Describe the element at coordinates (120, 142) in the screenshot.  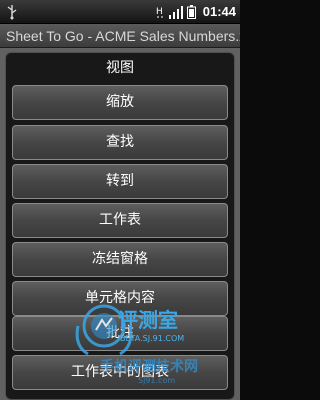
I see `find-button: 查找` at that location.